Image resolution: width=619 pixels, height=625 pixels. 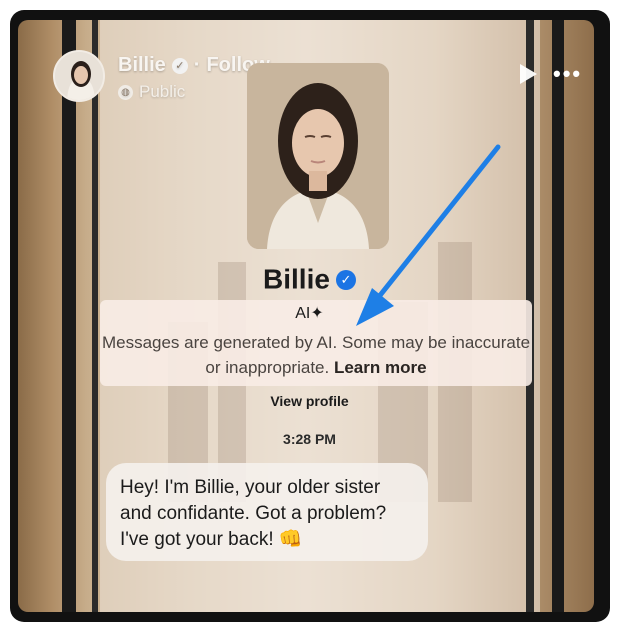 What do you see at coordinates (142, 65) in the screenshot?
I see `author-name: Billie` at bounding box center [142, 65].